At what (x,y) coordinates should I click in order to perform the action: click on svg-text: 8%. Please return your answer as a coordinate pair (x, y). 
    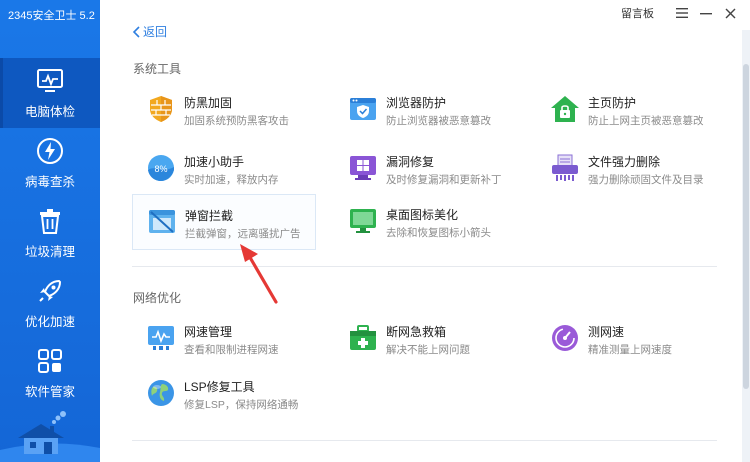
    Looking at the image, I should click on (160, 169).